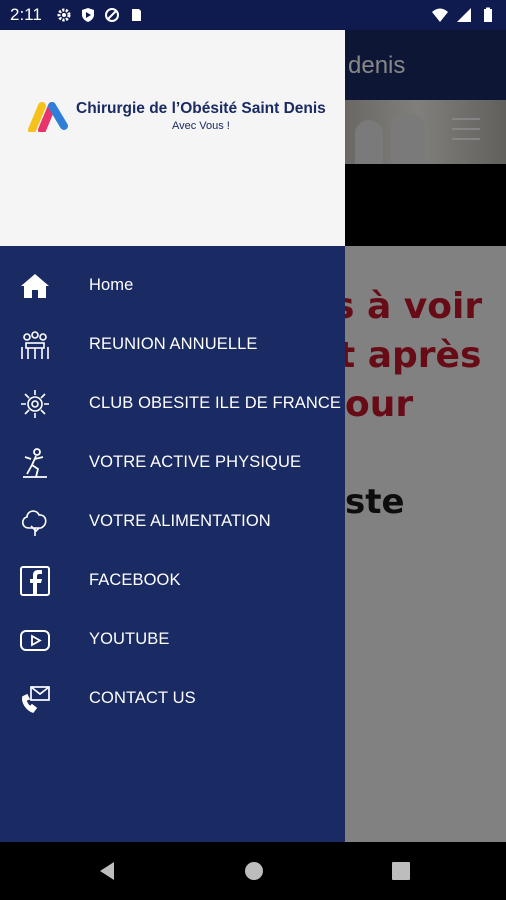  What do you see at coordinates (200, 126) in the screenshot?
I see `logo-subtitle: Avec Vous !` at bounding box center [200, 126].